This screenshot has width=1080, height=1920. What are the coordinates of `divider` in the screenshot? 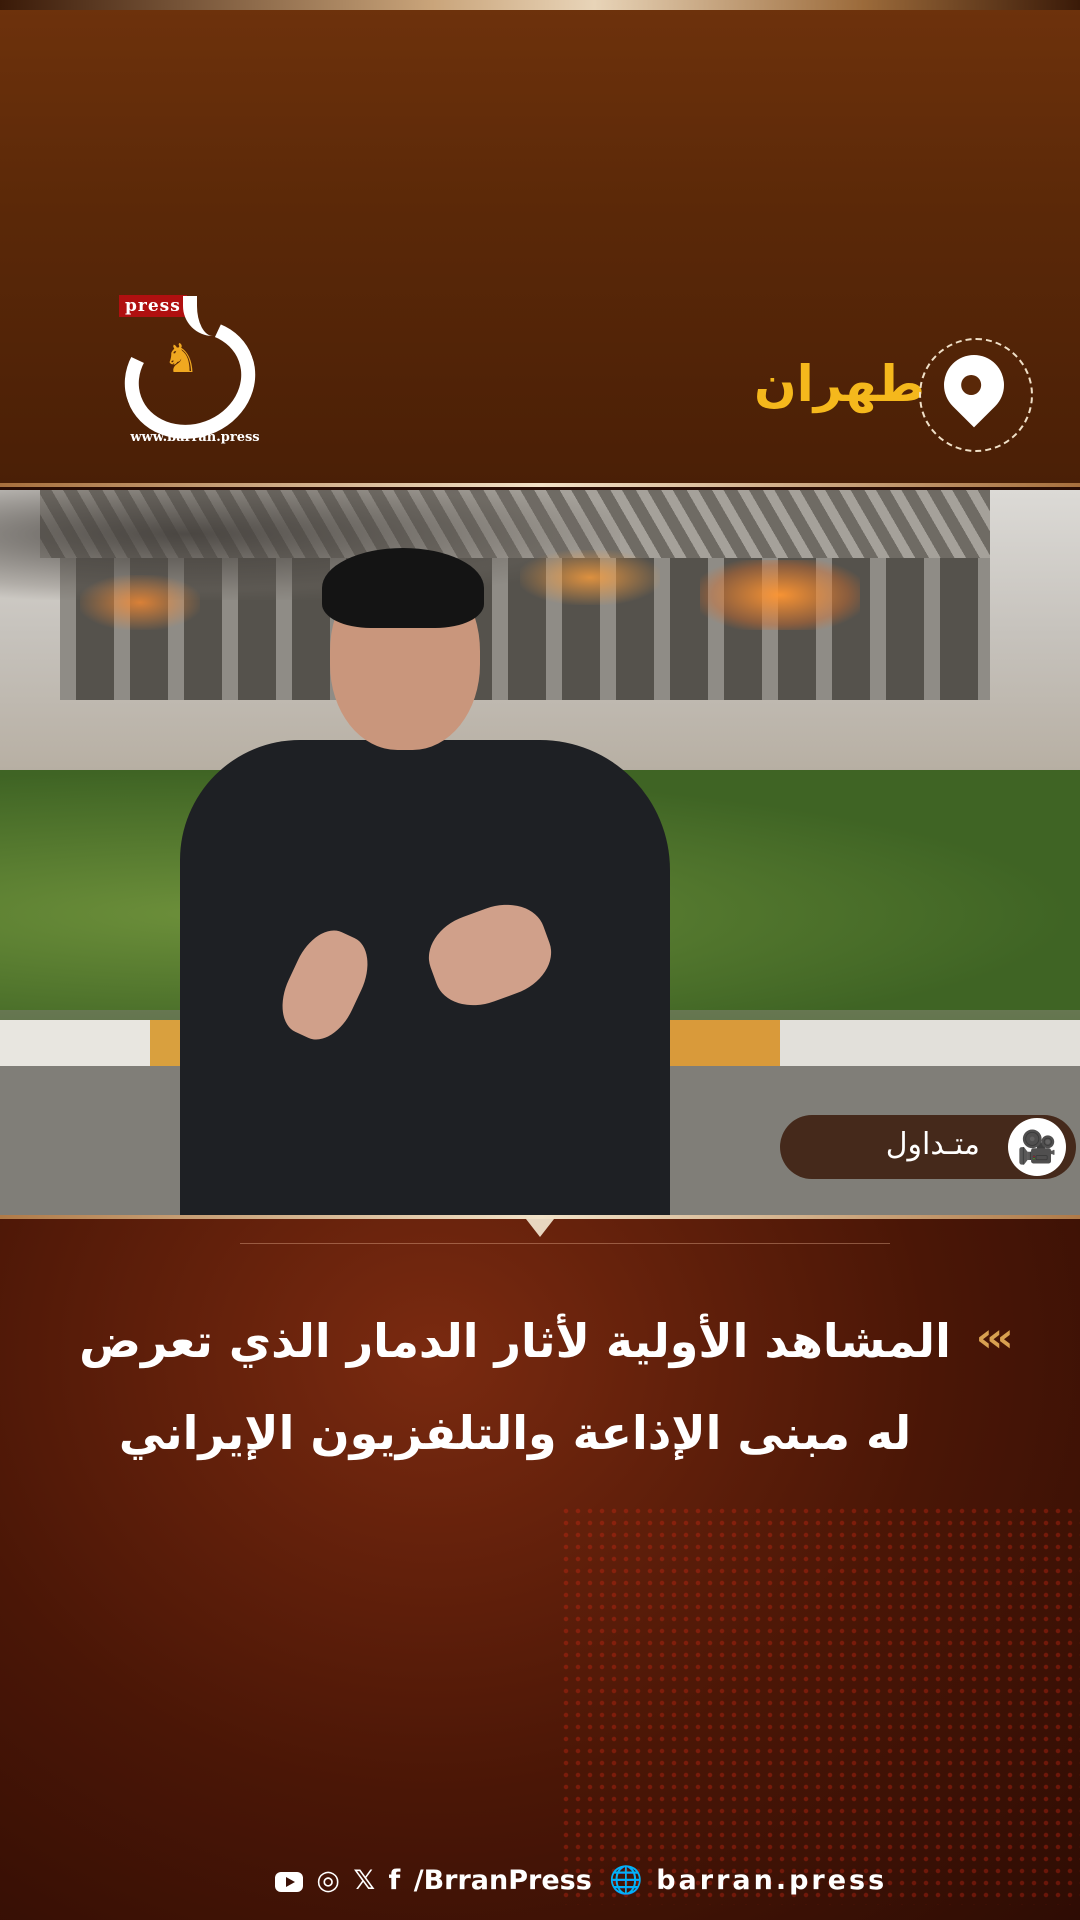 It's located at (565, 1243).